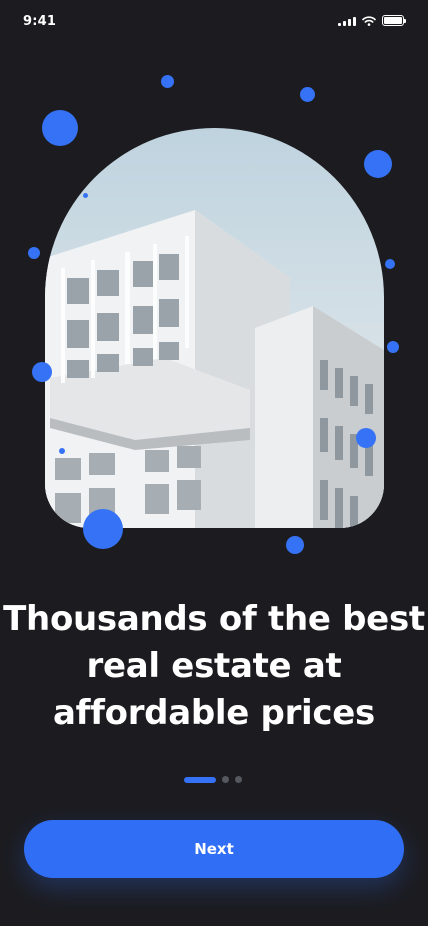  What do you see at coordinates (394, 20) in the screenshot?
I see `battery-icon` at bounding box center [394, 20].